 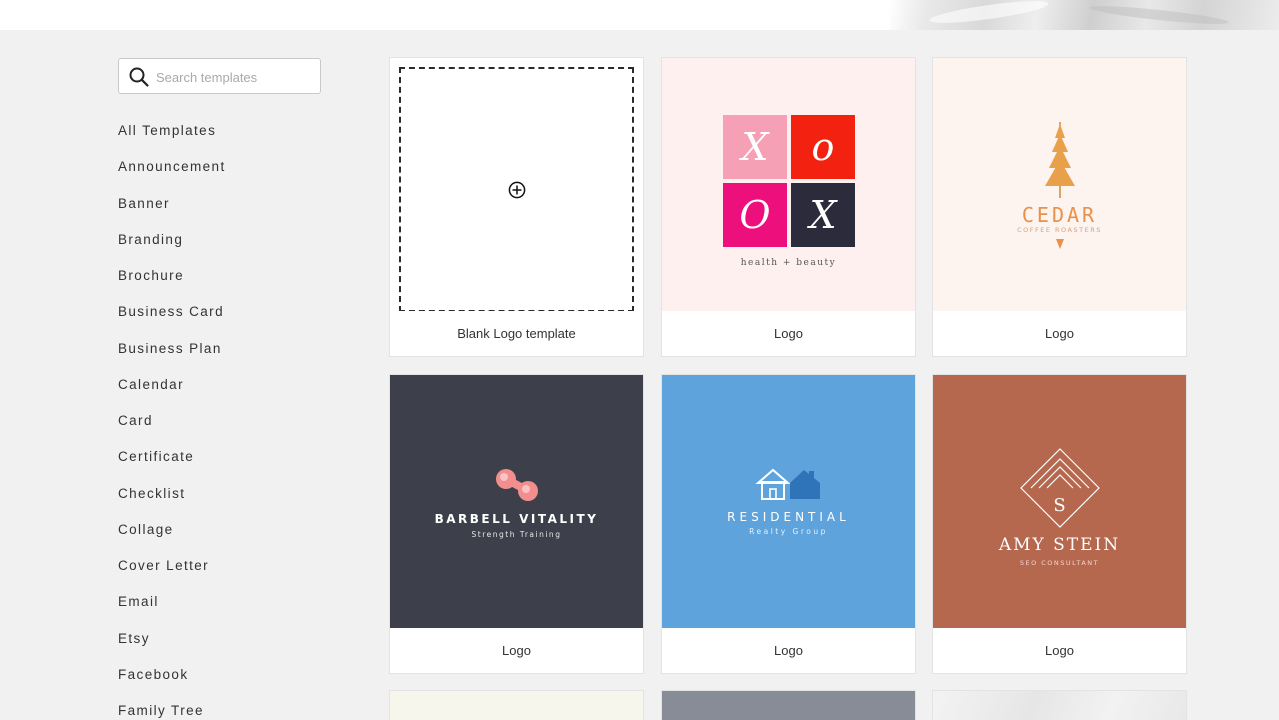 I want to click on template-card-xoxo: X o O X health + beauty Logo, so click(x=788, y=207).